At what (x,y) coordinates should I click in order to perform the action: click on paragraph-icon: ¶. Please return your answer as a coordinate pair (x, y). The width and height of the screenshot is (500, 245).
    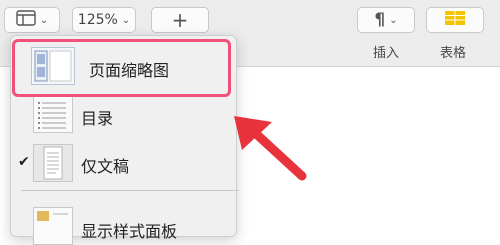
    Looking at the image, I should click on (380, 20).